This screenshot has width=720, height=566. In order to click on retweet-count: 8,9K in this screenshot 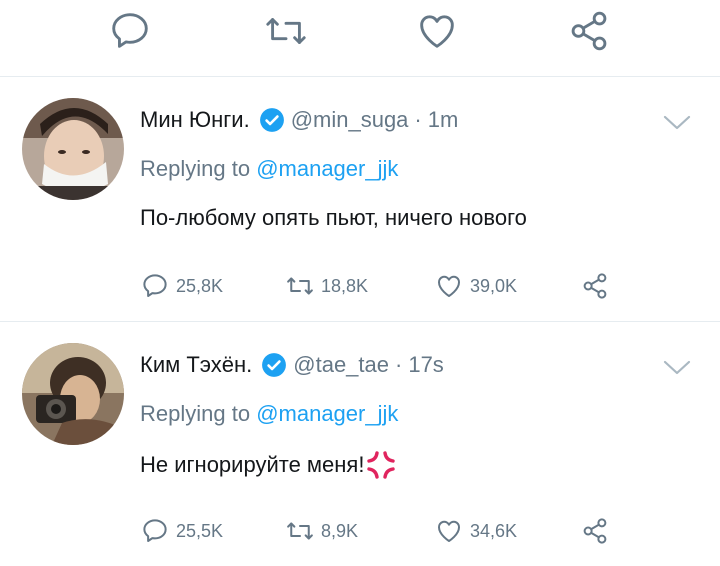, I will do `click(340, 530)`.